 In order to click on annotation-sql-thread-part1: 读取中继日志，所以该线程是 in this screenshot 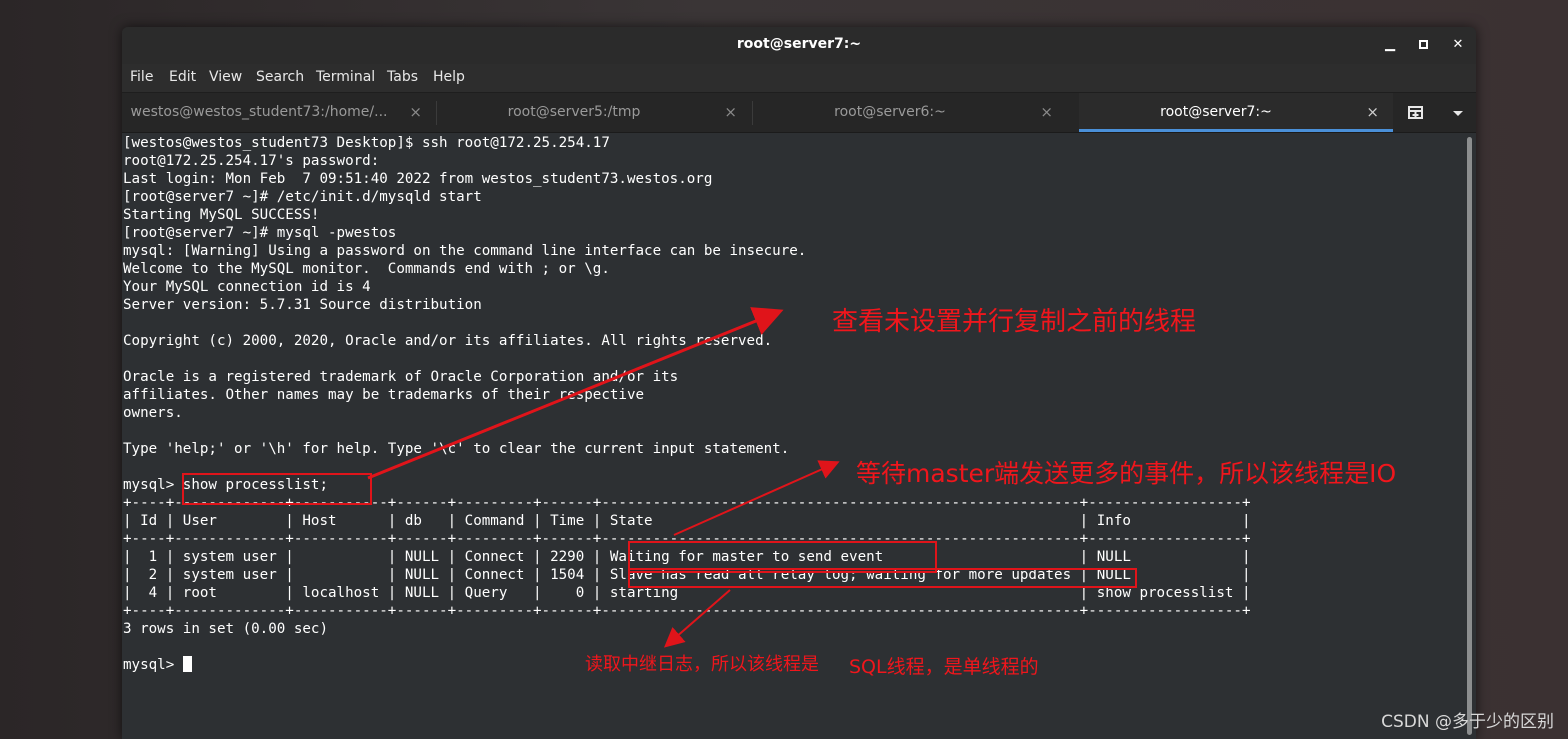, I will do `click(702, 664)`.